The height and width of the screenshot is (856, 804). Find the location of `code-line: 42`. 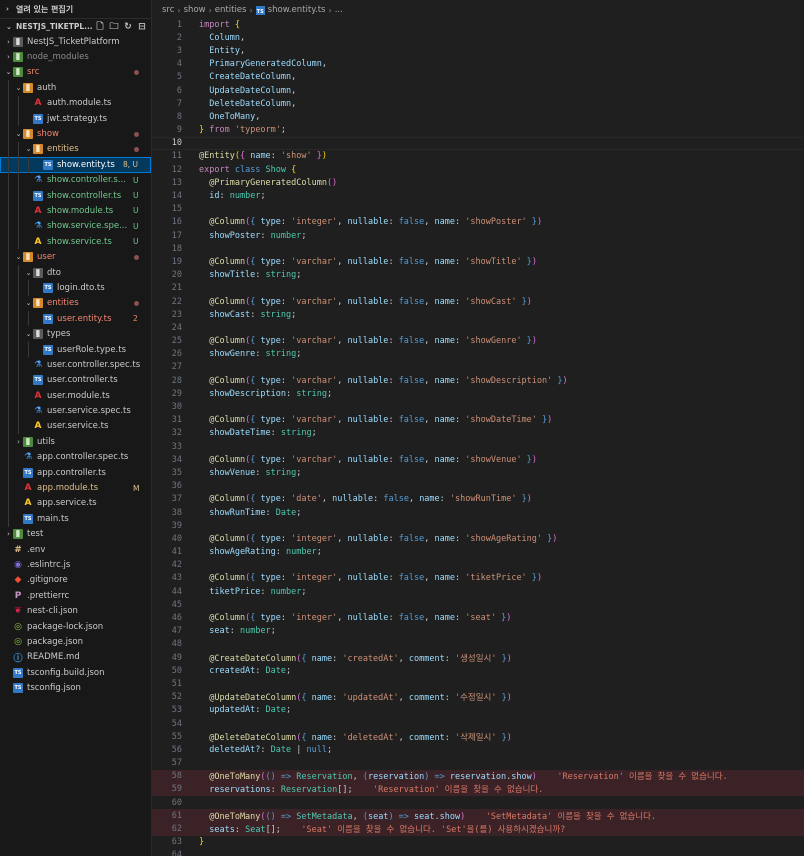

code-line: 42 is located at coordinates (478, 565).